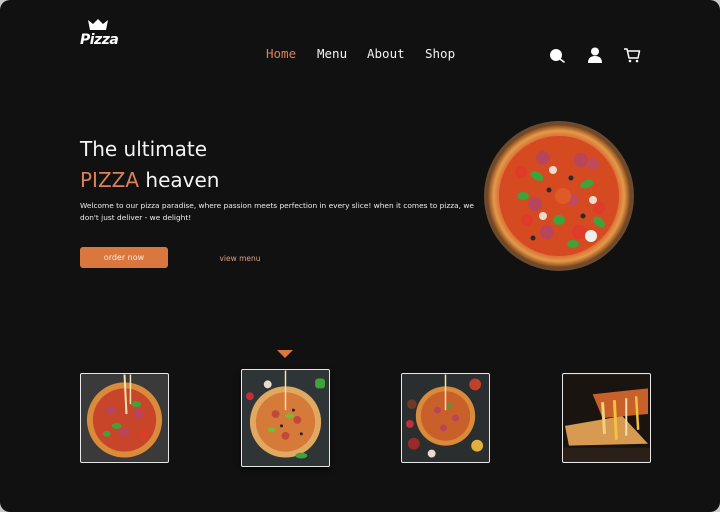 This screenshot has width=720, height=512. What do you see at coordinates (99, 40) in the screenshot?
I see `brand-name: Pizza` at bounding box center [99, 40].